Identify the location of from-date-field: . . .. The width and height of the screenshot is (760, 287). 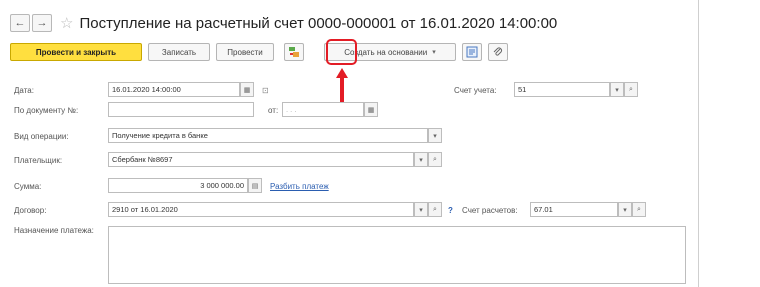
(323, 109).